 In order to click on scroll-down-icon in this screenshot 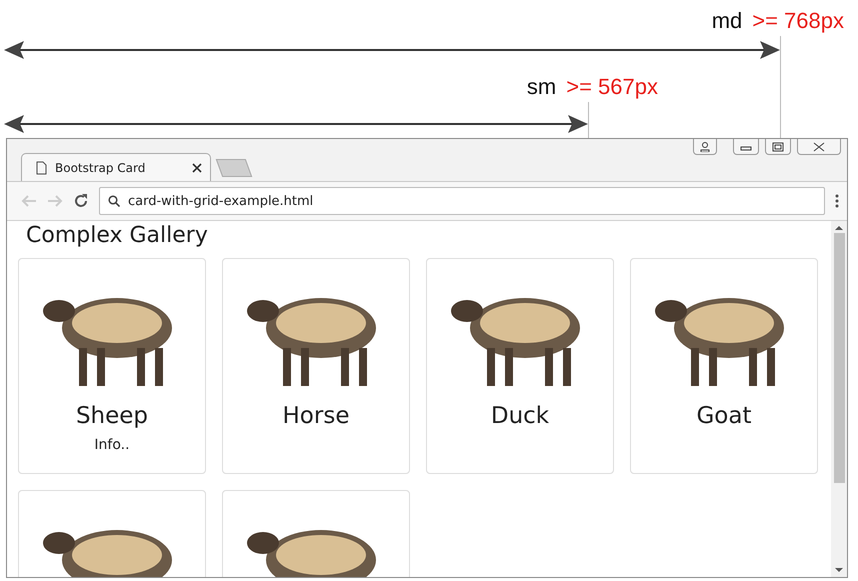, I will do `click(839, 570)`.